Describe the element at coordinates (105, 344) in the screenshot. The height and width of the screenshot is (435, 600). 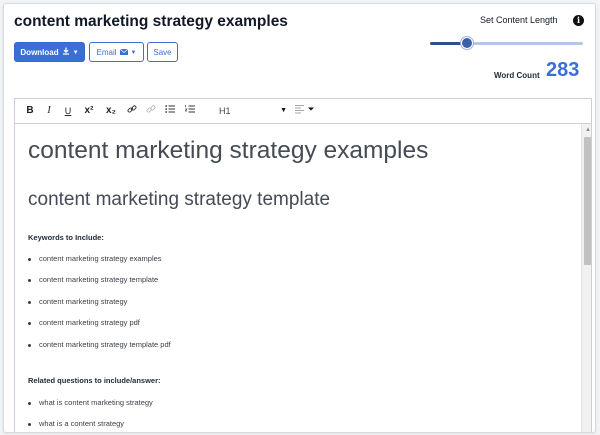
I see `keyword-item: content marketing strategy template pdf` at that location.